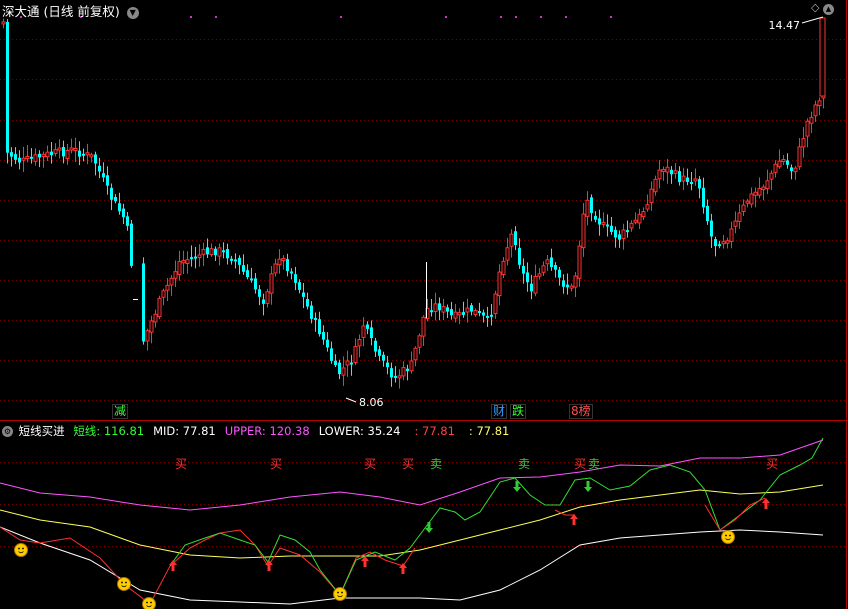 The width and height of the screenshot is (848, 609). I want to click on price-high-label: 14.47, so click(785, 25).